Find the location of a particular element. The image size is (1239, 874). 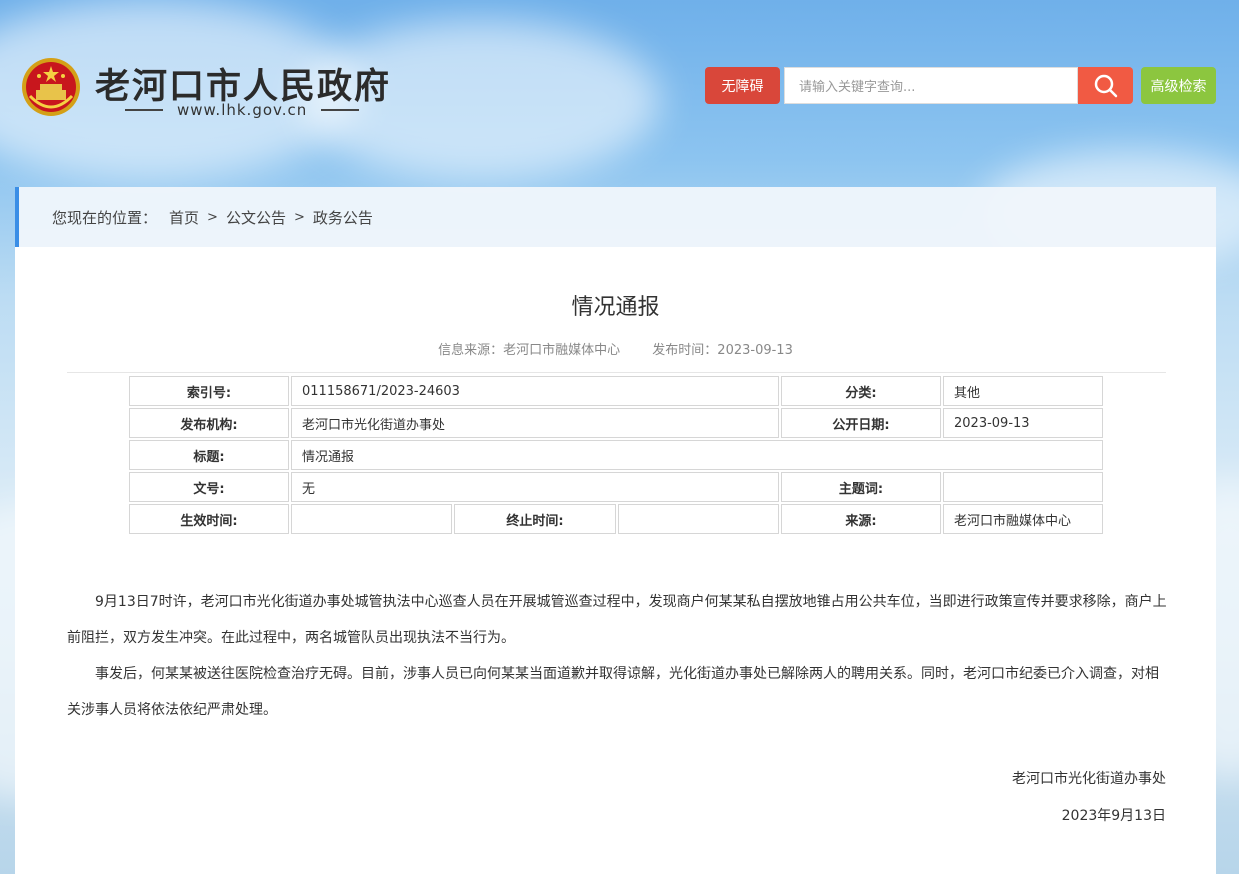

breadcrumb-documents: 公文公告 is located at coordinates (256, 217).